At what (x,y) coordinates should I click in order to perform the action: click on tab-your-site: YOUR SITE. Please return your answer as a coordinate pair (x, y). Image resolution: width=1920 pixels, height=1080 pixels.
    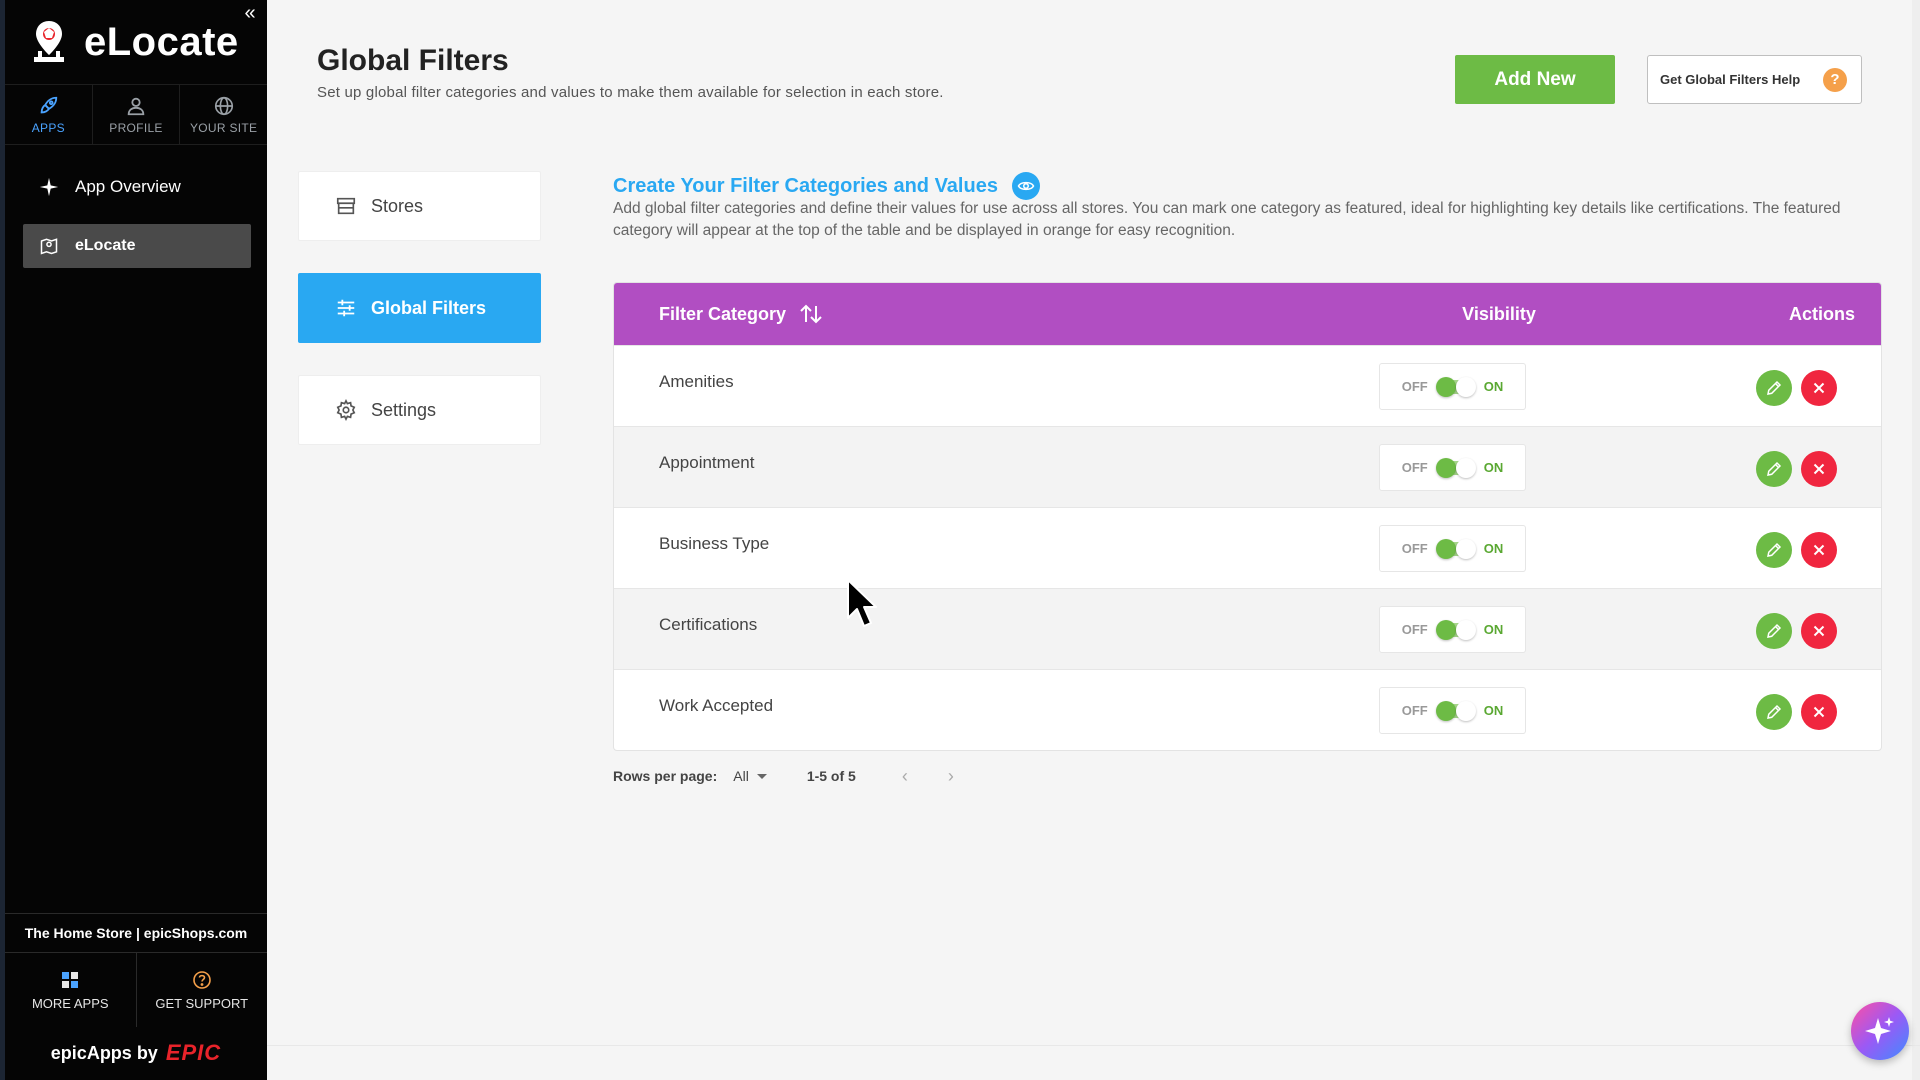
    Looking at the image, I should click on (223, 114).